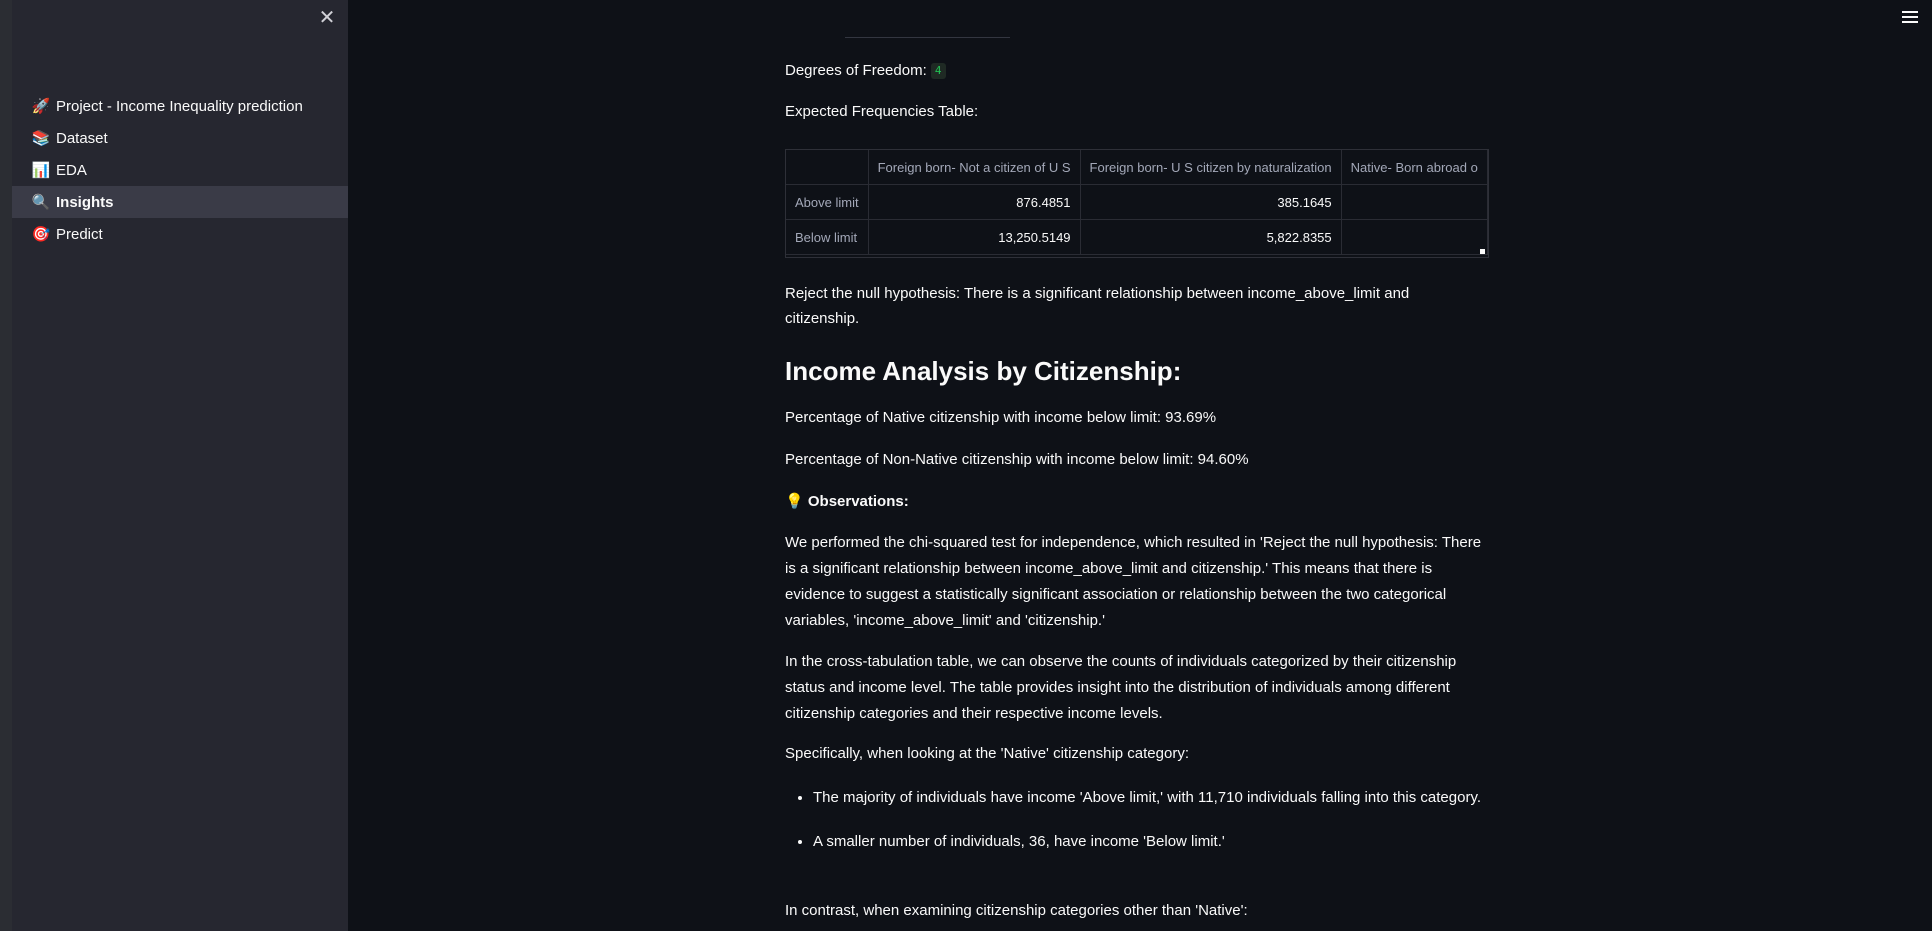 The width and height of the screenshot is (1932, 931). What do you see at coordinates (1211, 202) in the screenshot?
I see `table-cell: 385.1645` at bounding box center [1211, 202].